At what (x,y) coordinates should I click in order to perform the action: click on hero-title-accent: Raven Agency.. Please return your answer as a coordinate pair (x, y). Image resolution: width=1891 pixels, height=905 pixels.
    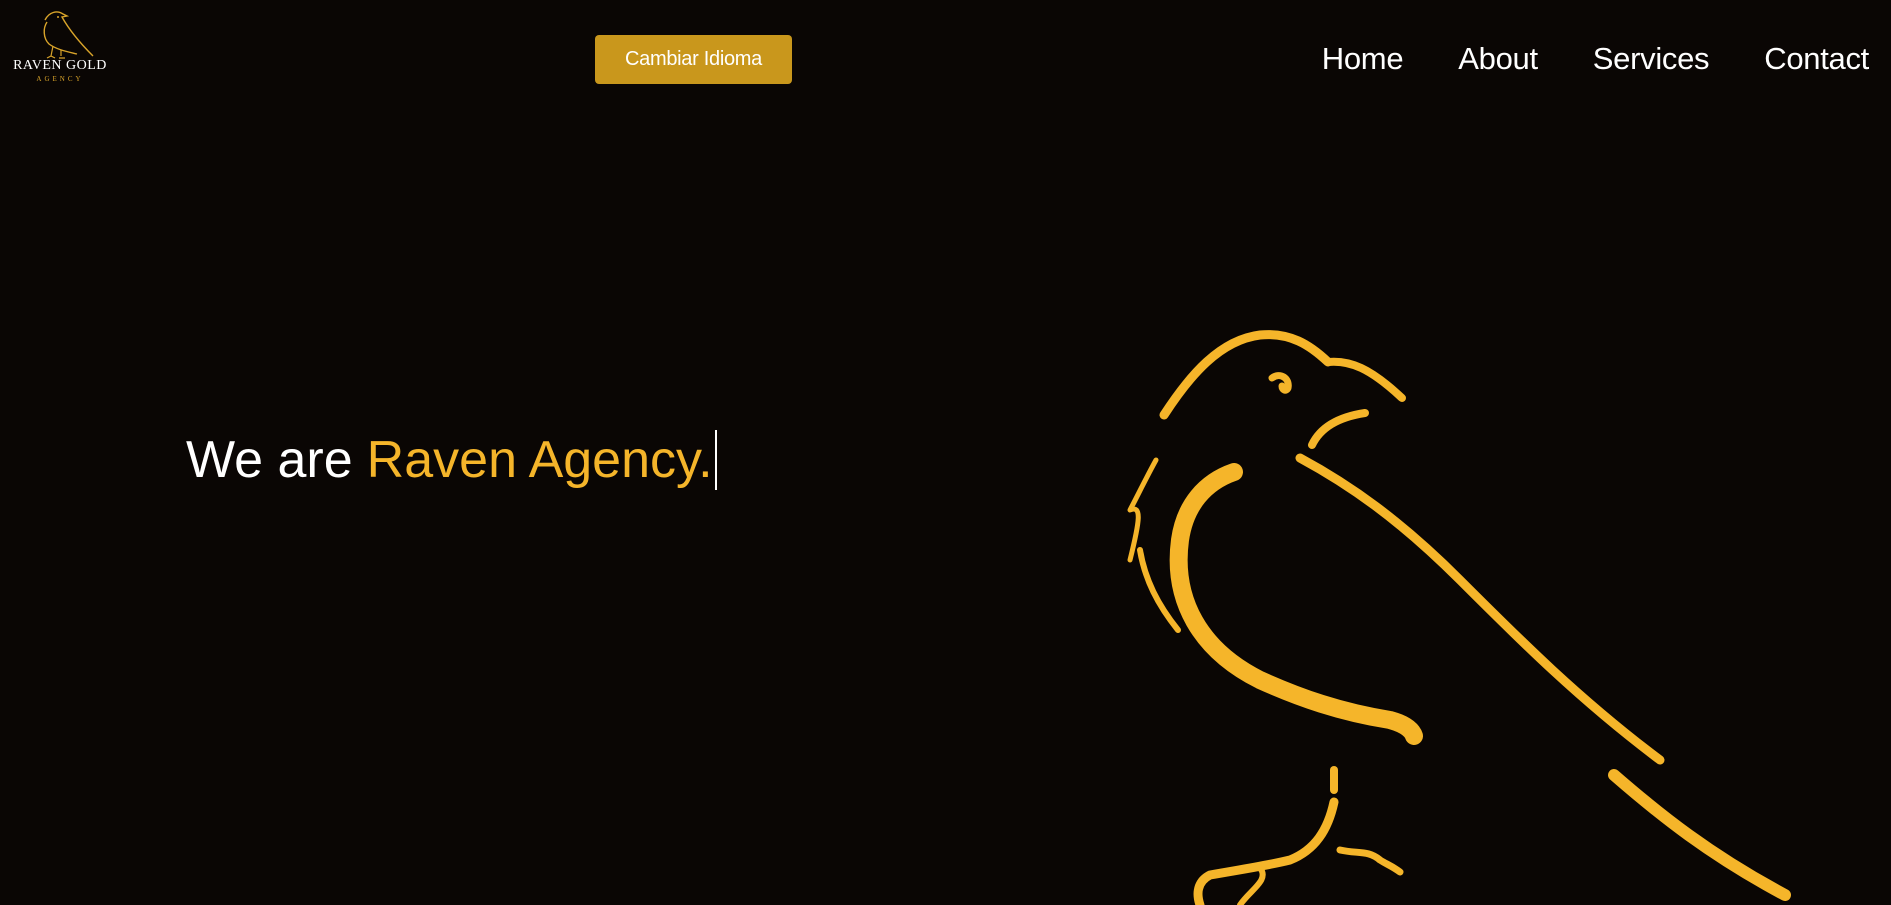
    Looking at the image, I should click on (539, 460).